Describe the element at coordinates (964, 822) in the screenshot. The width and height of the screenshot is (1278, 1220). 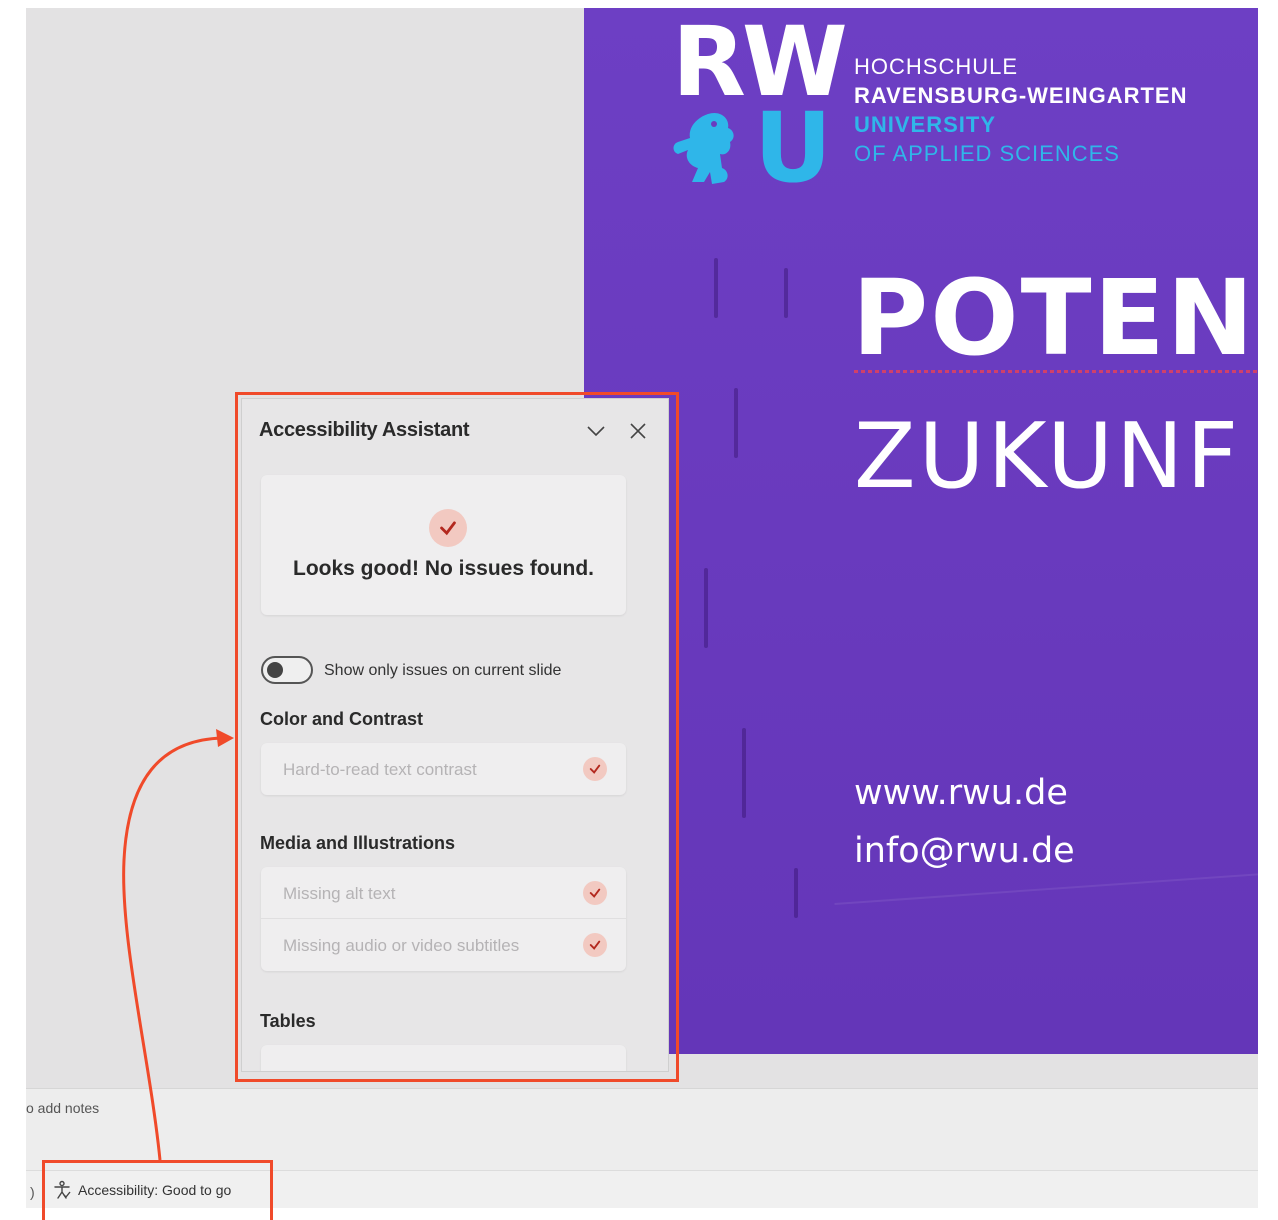
I see `contact-info: www.rwu.de info@rwu.de` at that location.